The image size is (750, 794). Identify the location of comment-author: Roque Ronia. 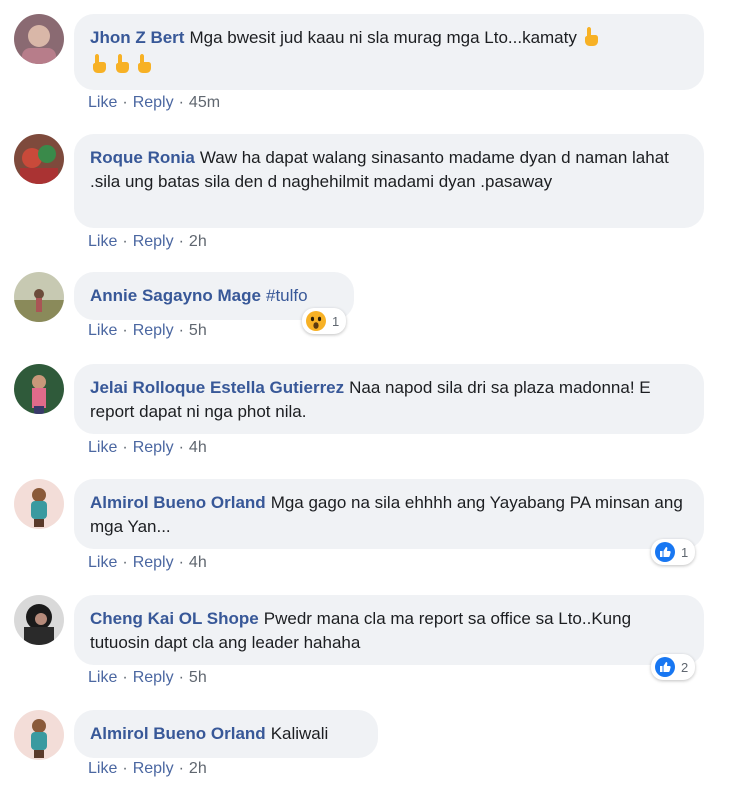
(142, 157).